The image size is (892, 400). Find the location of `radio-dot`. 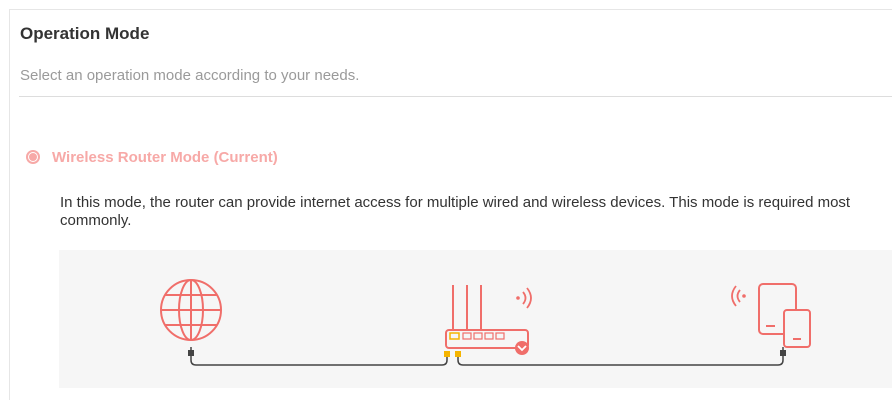

radio-dot is located at coordinates (33, 157).